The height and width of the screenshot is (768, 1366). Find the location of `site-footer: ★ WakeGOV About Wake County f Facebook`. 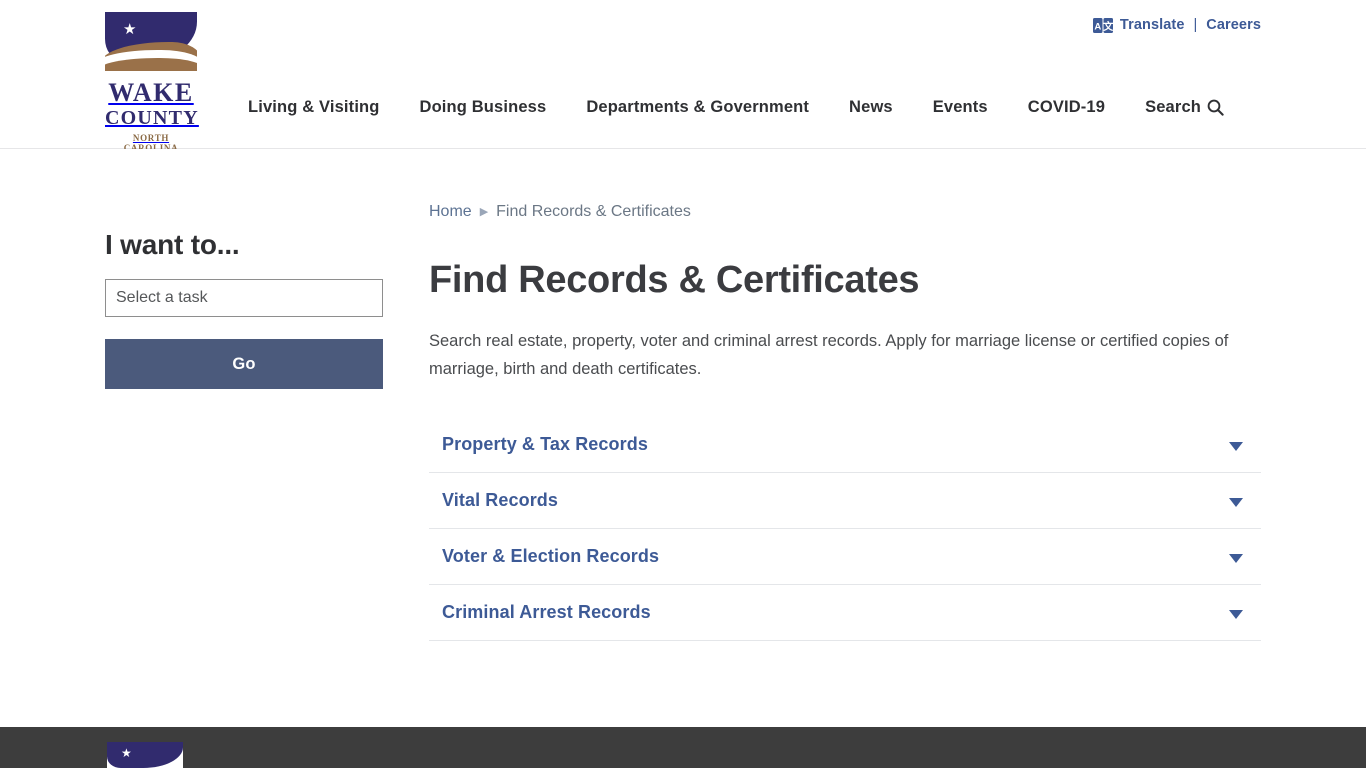

site-footer: ★ WakeGOV About Wake County f Facebook is located at coordinates (683, 747).